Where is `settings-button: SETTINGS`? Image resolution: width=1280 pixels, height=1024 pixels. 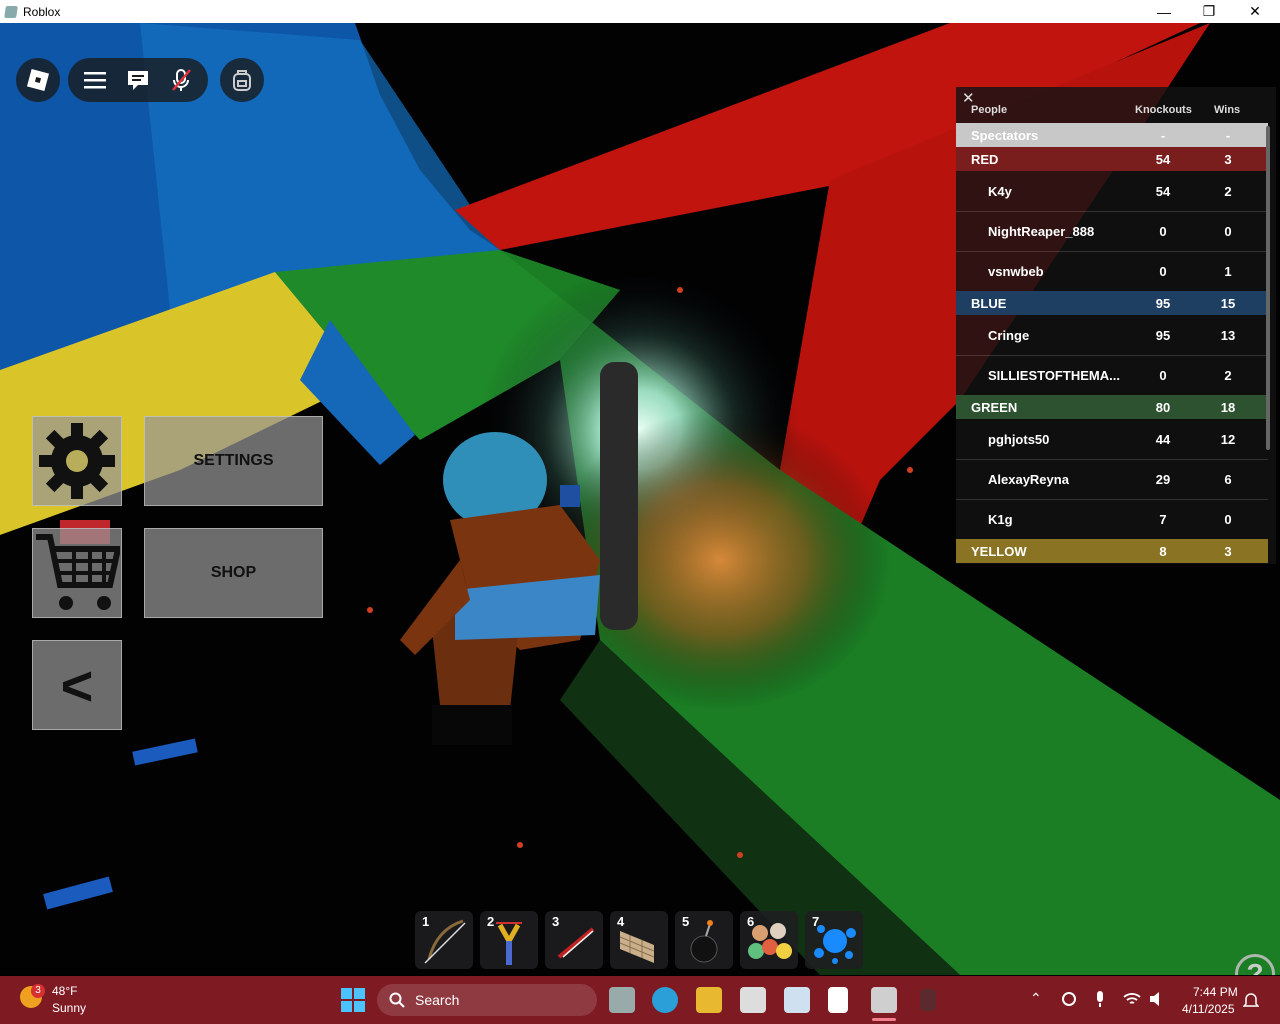 settings-button: SETTINGS is located at coordinates (233, 461).